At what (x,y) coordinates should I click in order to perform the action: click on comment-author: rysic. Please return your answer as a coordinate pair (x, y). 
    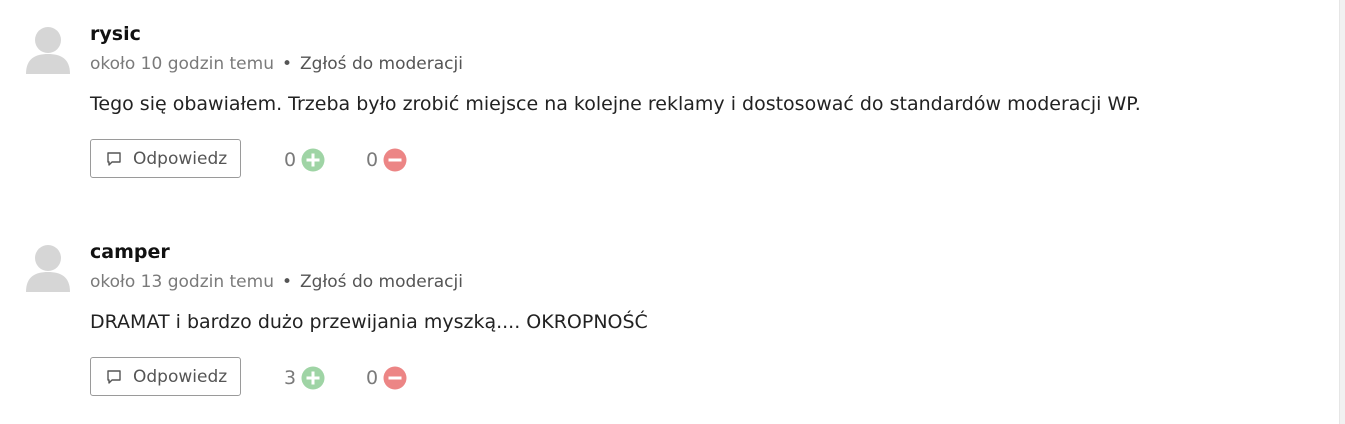
    Looking at the image, I should click on (115, 34).